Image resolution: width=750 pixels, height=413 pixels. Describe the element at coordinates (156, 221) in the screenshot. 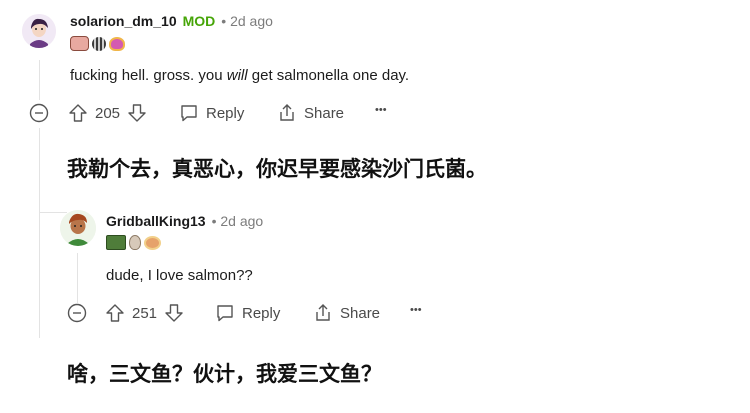

I see `comment-author: GridballKing13` at that location.